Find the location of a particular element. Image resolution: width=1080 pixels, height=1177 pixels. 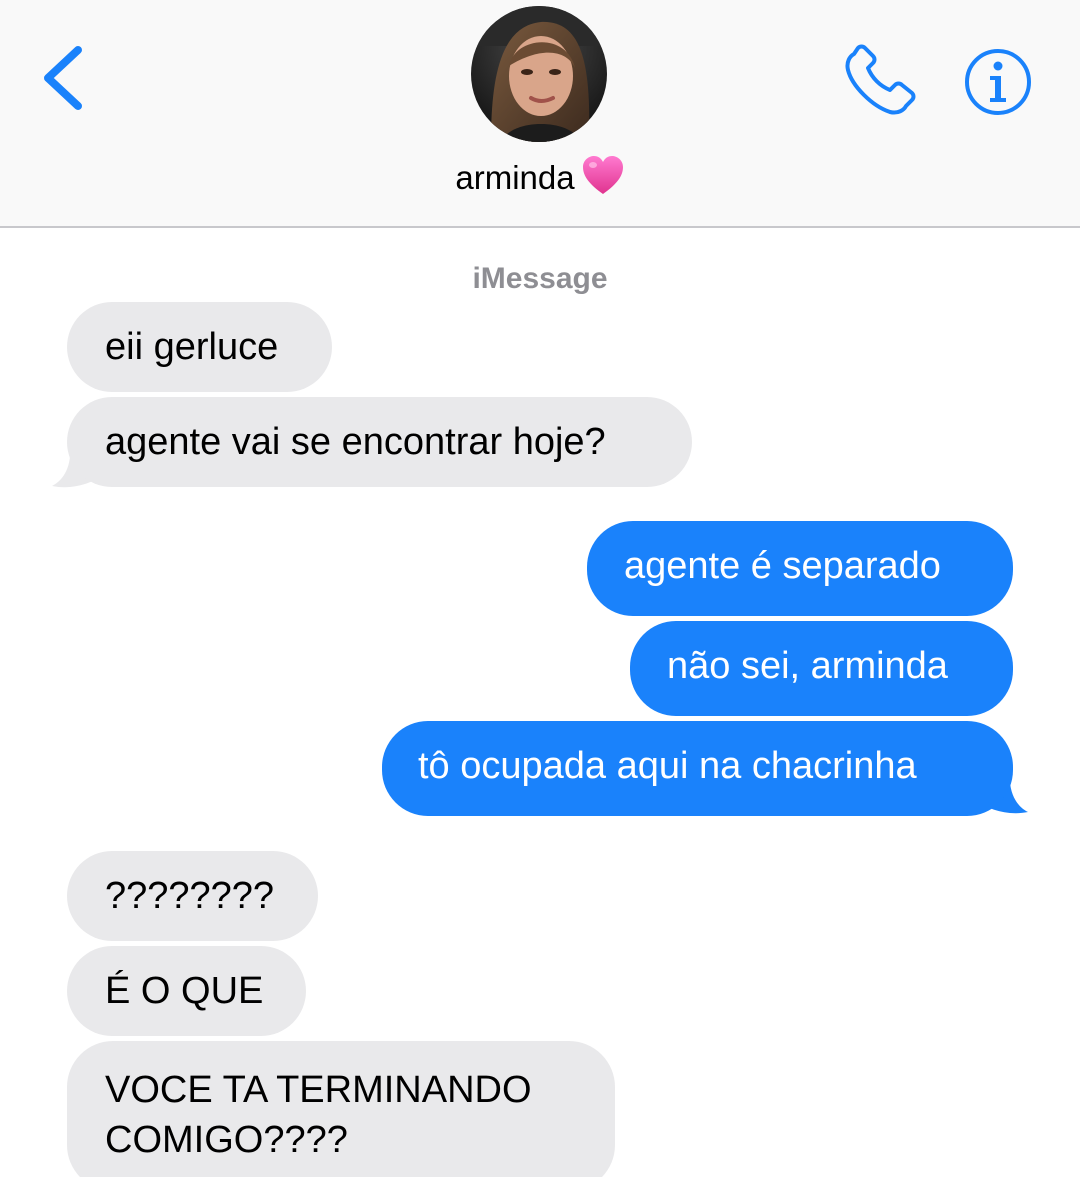

message-text: VOCE TA TERMINANDO COMIGO???? is located at coordinates (318, 1115).